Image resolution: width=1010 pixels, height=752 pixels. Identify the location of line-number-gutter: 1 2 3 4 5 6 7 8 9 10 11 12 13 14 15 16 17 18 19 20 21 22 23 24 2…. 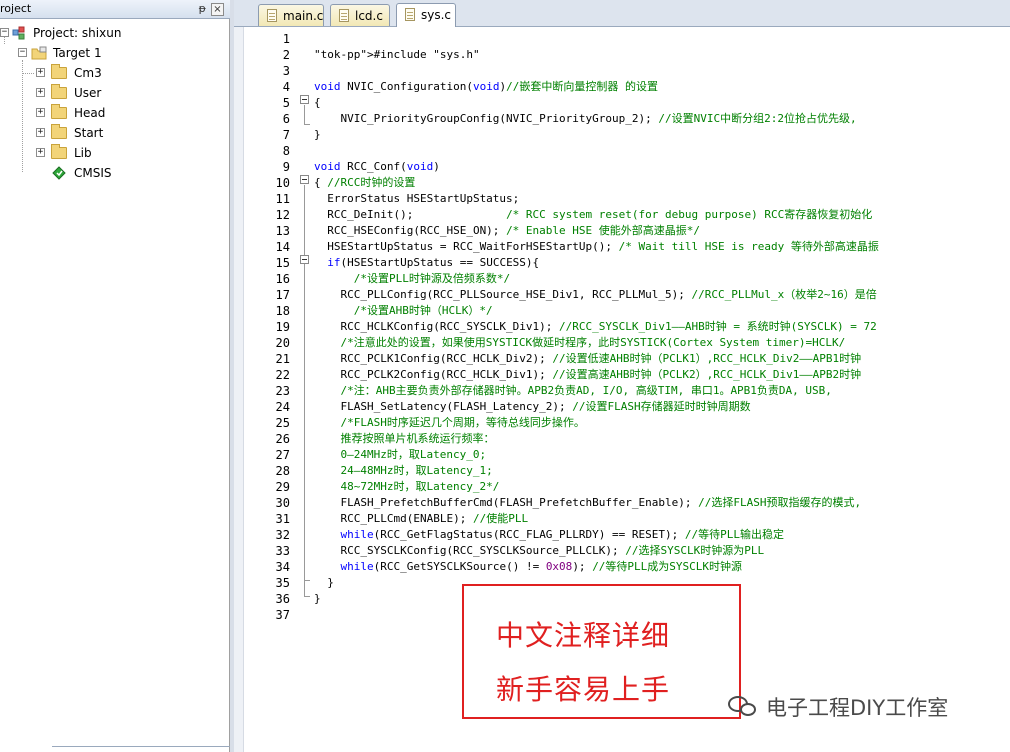
(270, 389).